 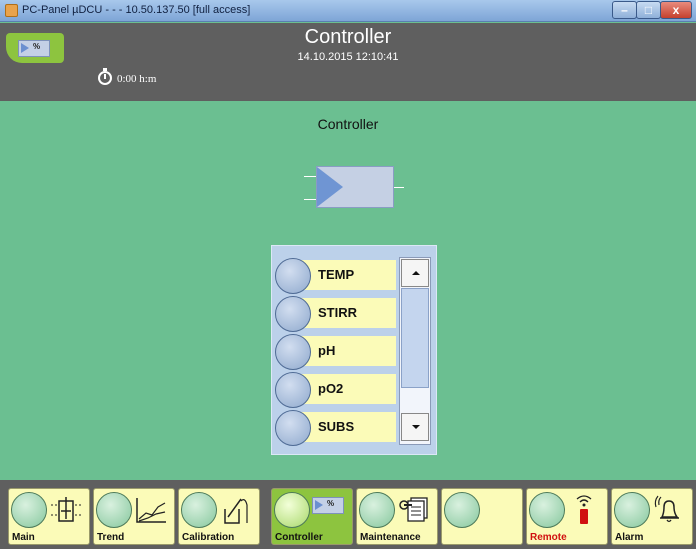 What do you see at coordinates (346, 389) in the screenshot?
I see `list-item-label: pO2` at bounding box center [346, 389].